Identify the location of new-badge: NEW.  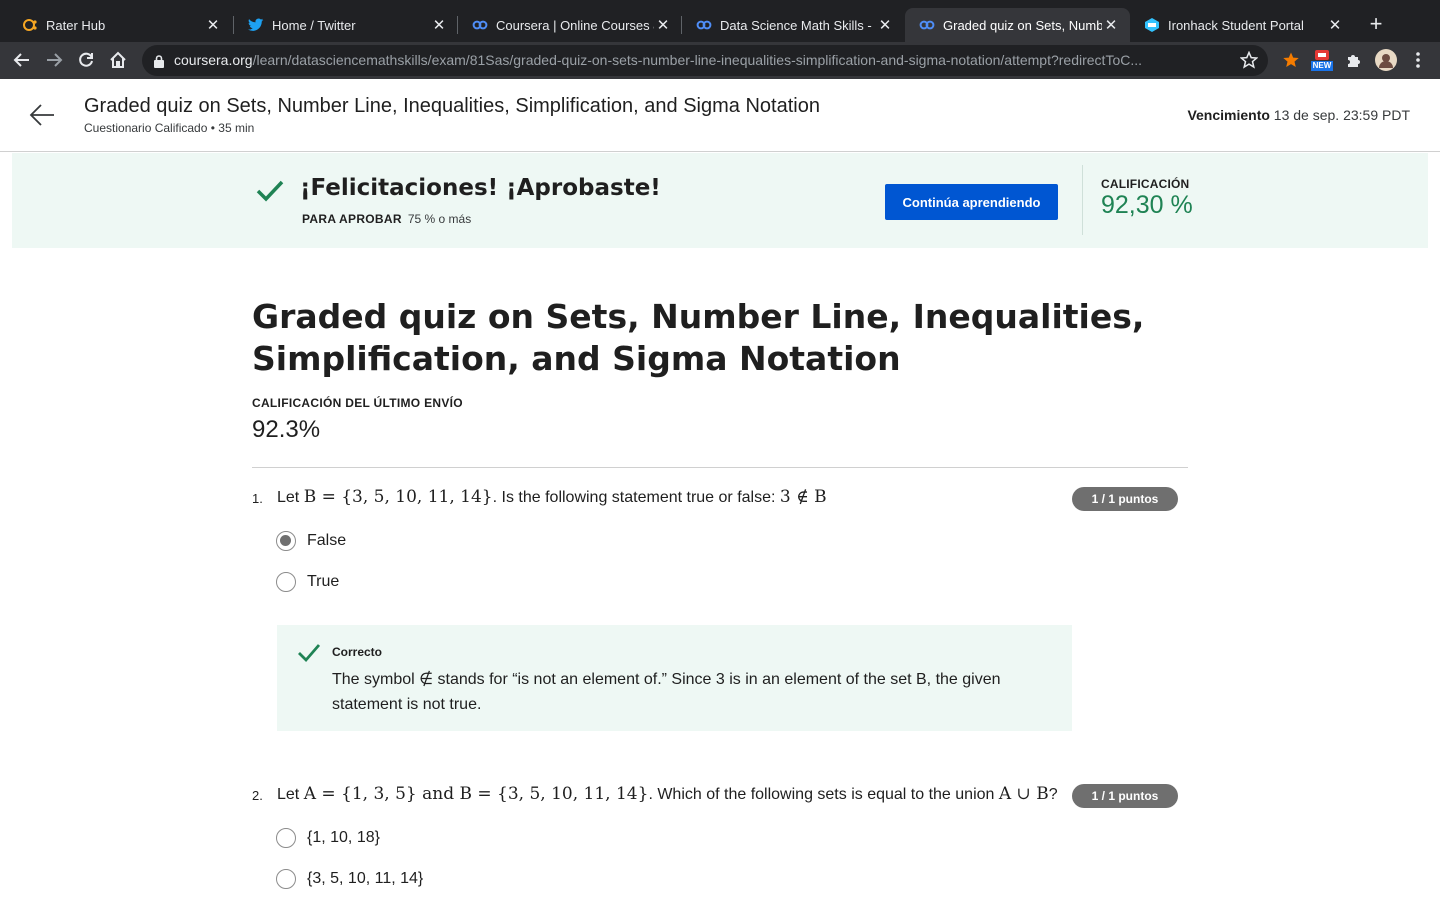
(1322, 66).